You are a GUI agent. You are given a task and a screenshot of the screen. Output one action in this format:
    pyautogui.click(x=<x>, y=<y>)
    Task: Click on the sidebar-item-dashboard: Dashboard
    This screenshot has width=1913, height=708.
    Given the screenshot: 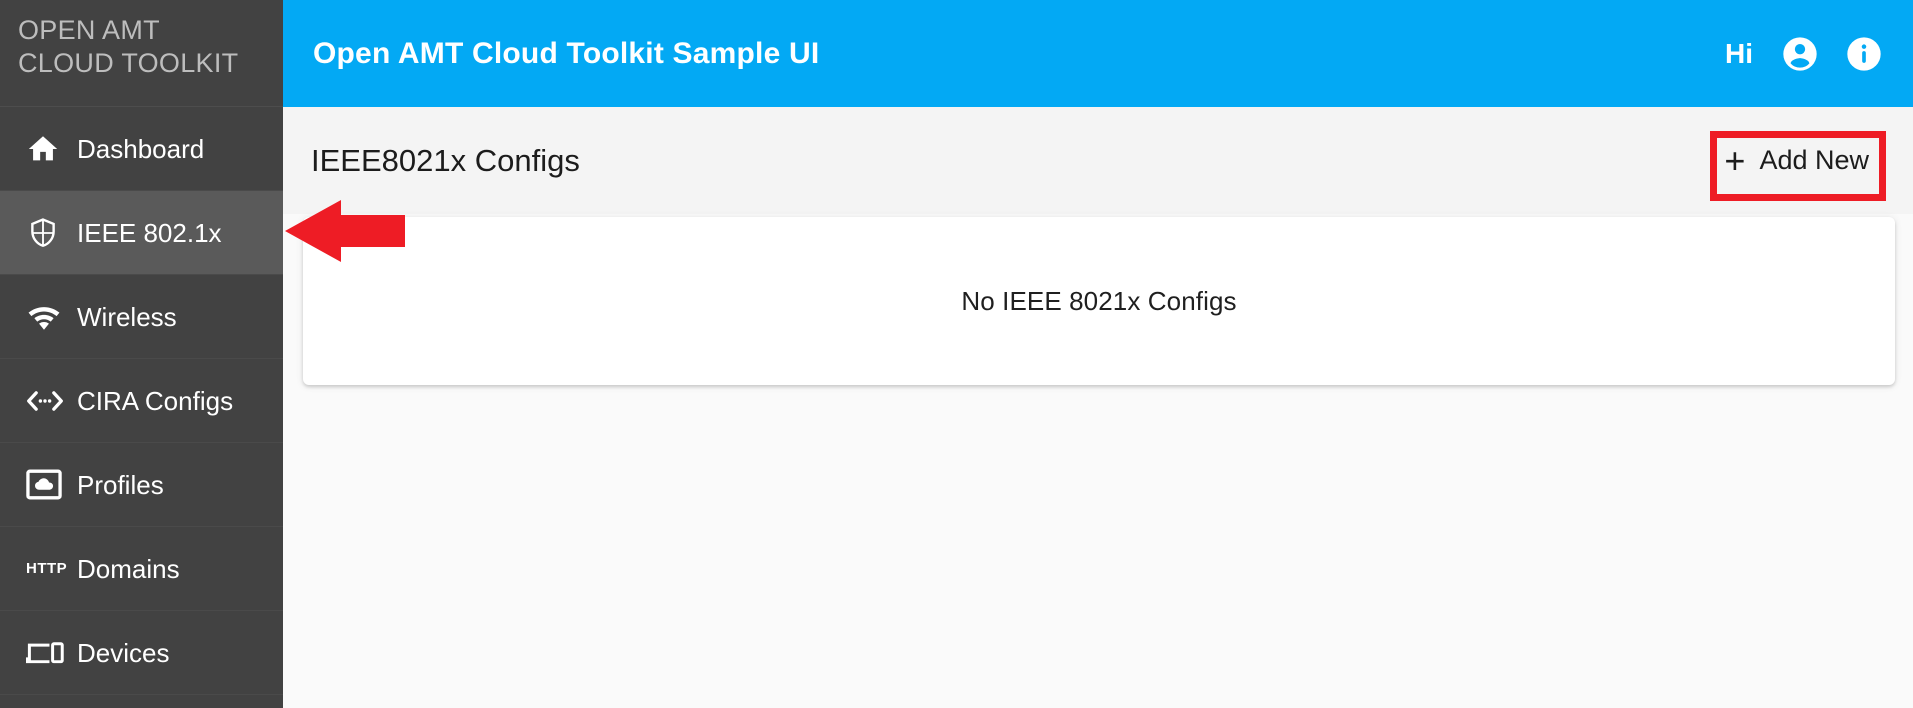 What is the action you would take?
    pyautogui.click(x=141, y=149)
    